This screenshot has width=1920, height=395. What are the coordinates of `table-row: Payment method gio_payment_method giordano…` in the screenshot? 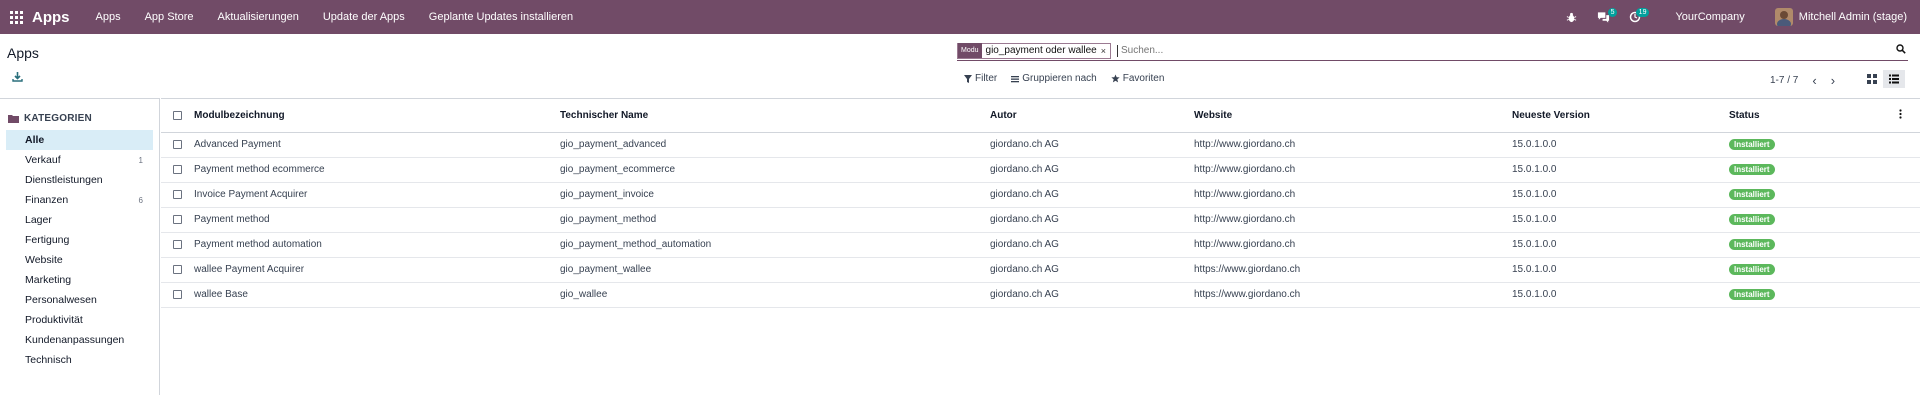 It's located at (1040, 220).